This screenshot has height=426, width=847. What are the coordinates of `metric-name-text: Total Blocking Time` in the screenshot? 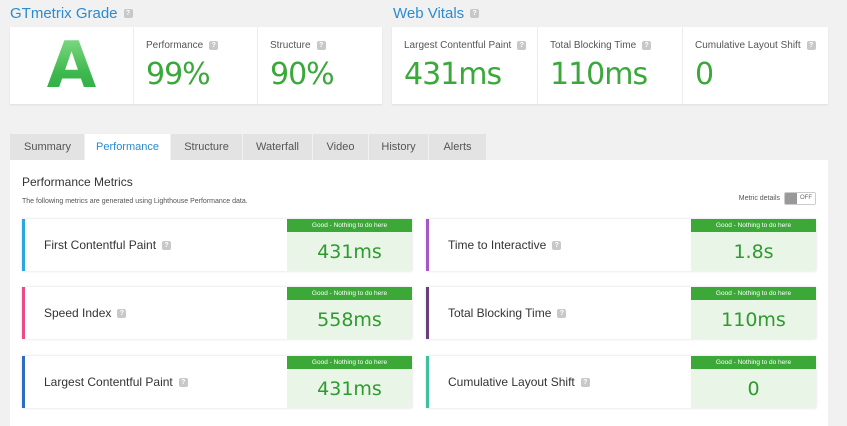 It's located at (500, 313).